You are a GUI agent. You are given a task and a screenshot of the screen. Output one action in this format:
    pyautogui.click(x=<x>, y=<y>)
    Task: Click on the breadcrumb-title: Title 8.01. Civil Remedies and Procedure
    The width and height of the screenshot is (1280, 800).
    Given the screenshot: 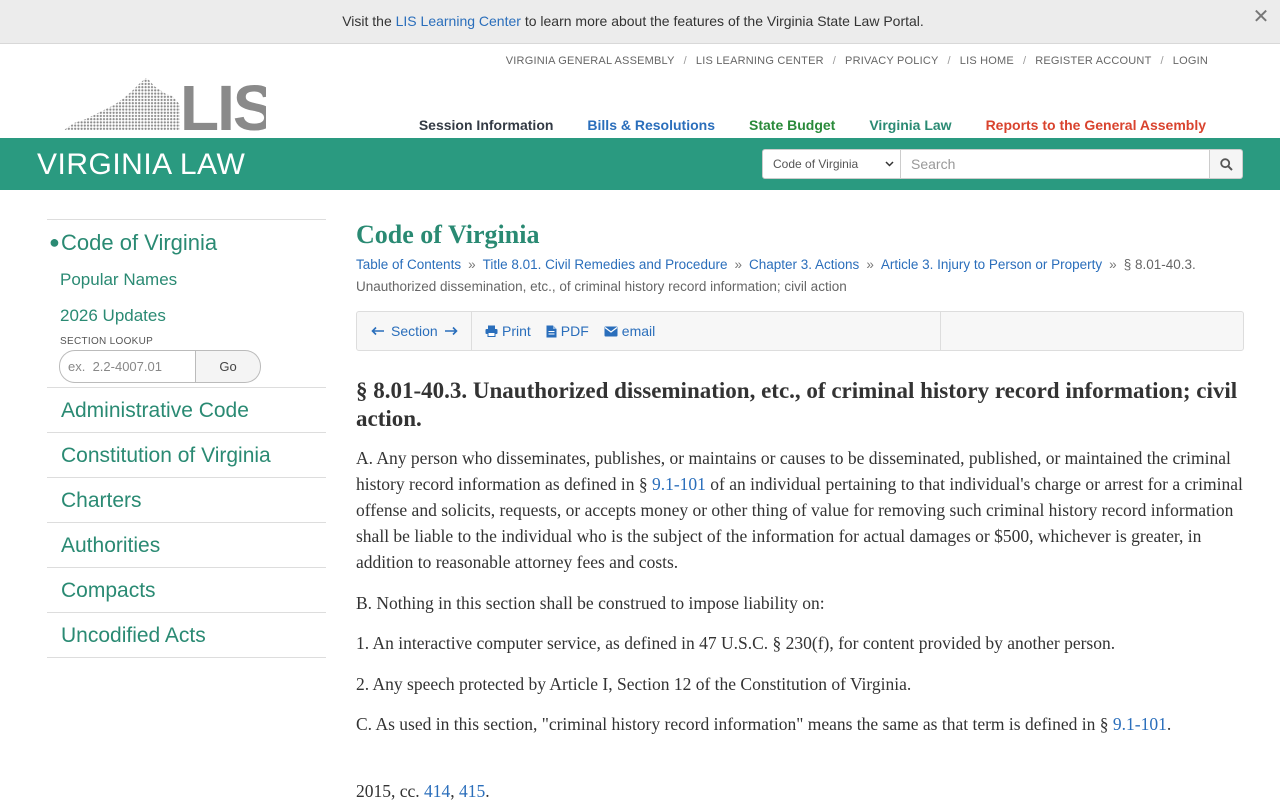 What is the action you would take?
    pyautogui.click(x=605, y=264)
    